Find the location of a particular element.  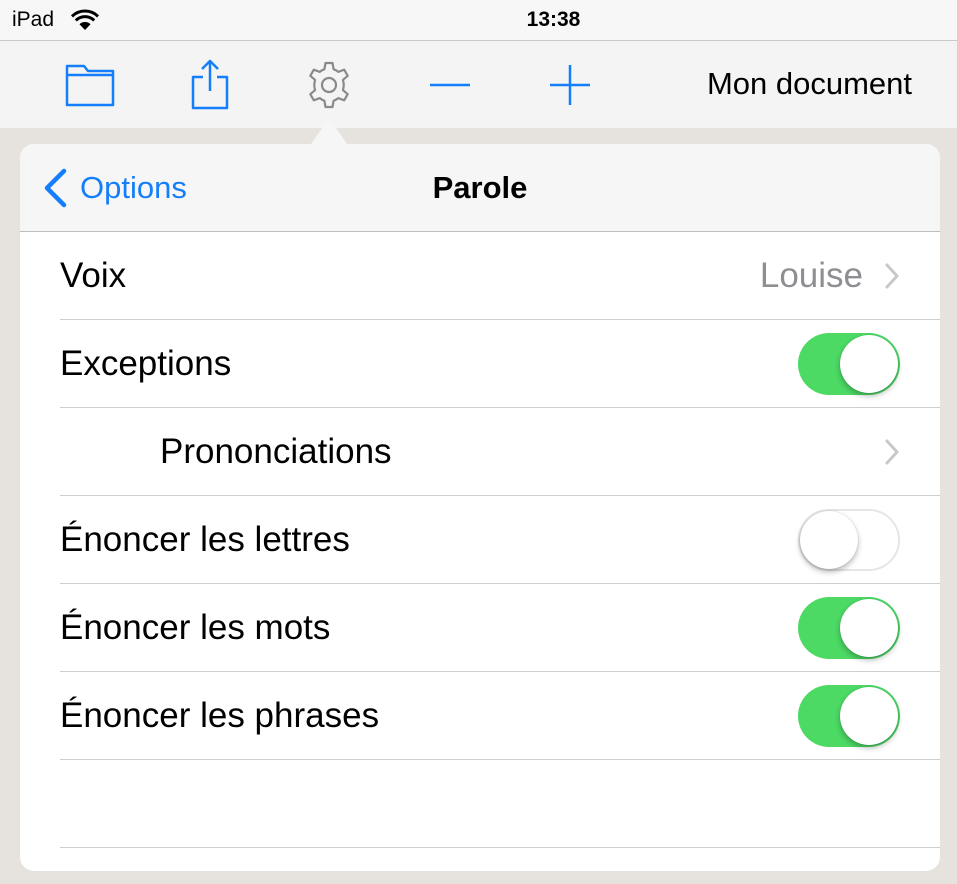

row-label: Voix is located at coordinates (93, 275).